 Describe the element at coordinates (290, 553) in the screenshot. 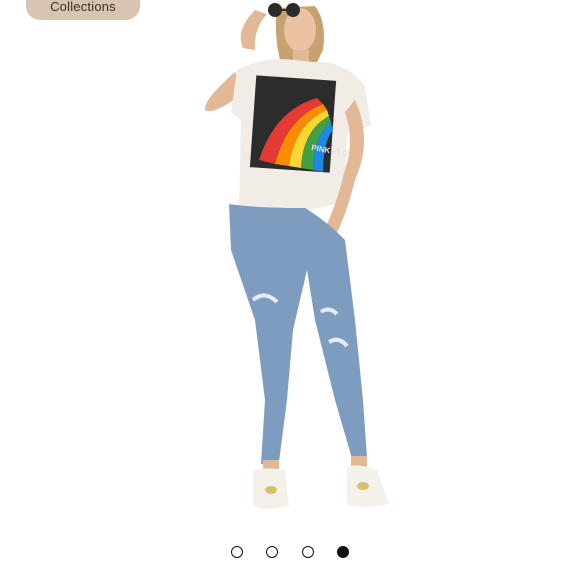

I see `carousel-pagination` at that location.